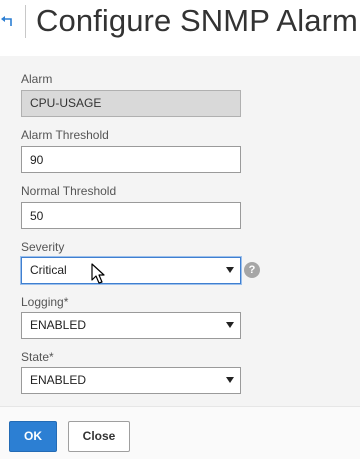  What do you see at coordinates (131, 159) in the screenshot?
I see `alarm-threshold-input` at bounding box center [131, 159].